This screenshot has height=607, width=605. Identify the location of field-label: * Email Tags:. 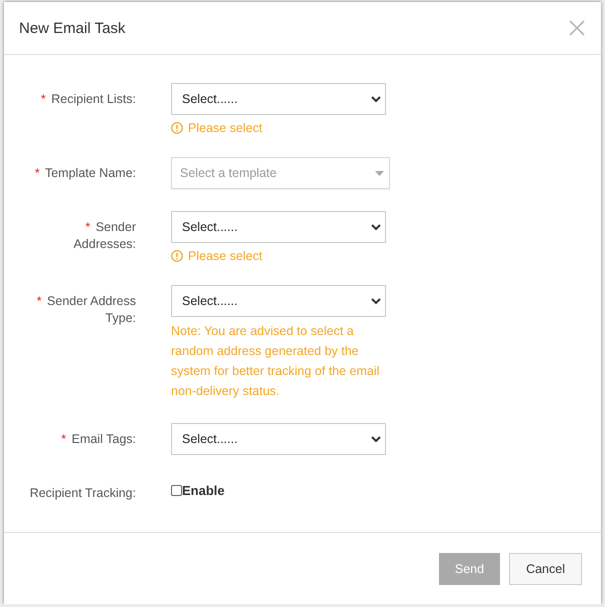
(98, 439).